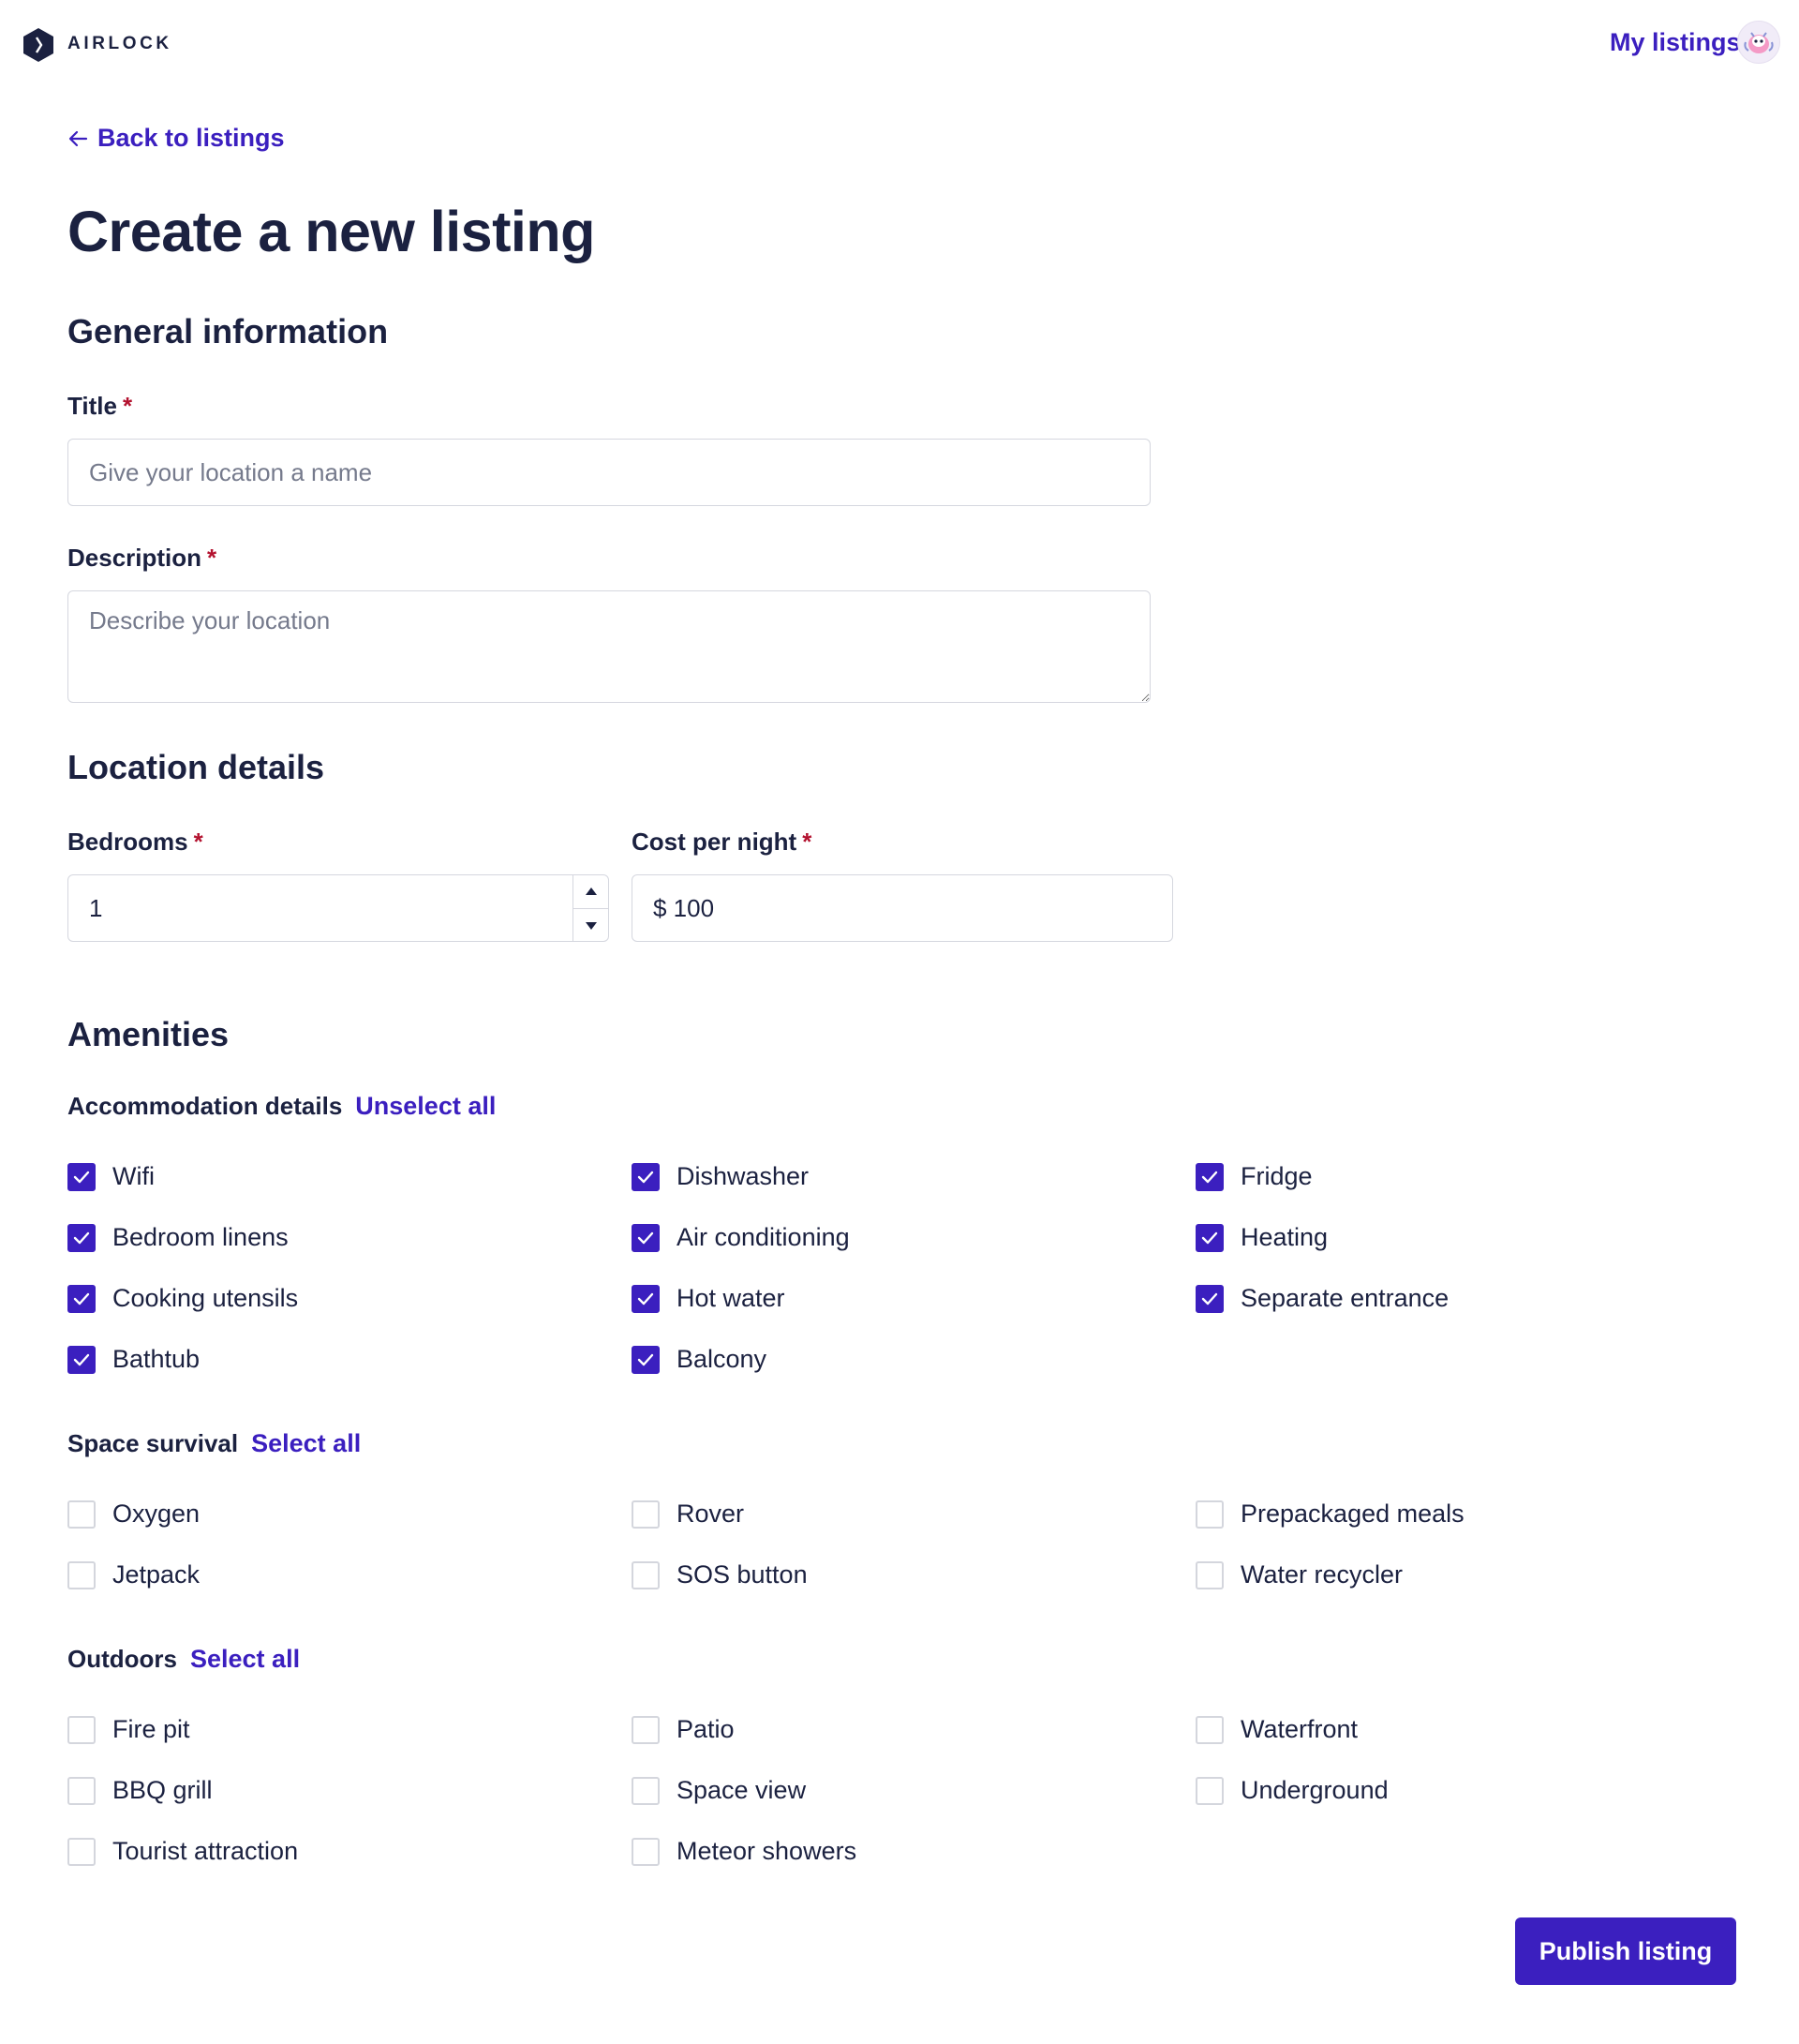 This screenshot has height=2044, width=1799. I want to click on amenity-label: SOS button, so click(742, 1575).